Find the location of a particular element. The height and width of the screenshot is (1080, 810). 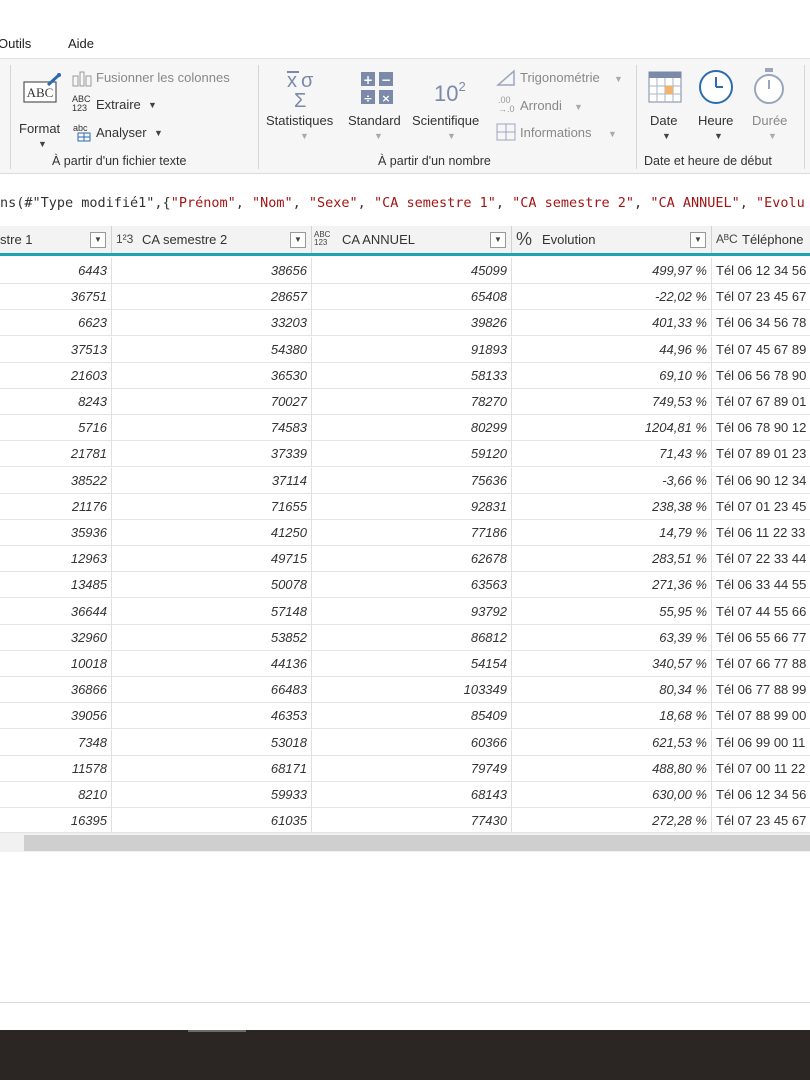

table-cell: 36866 is located at coordinates (56, 690).